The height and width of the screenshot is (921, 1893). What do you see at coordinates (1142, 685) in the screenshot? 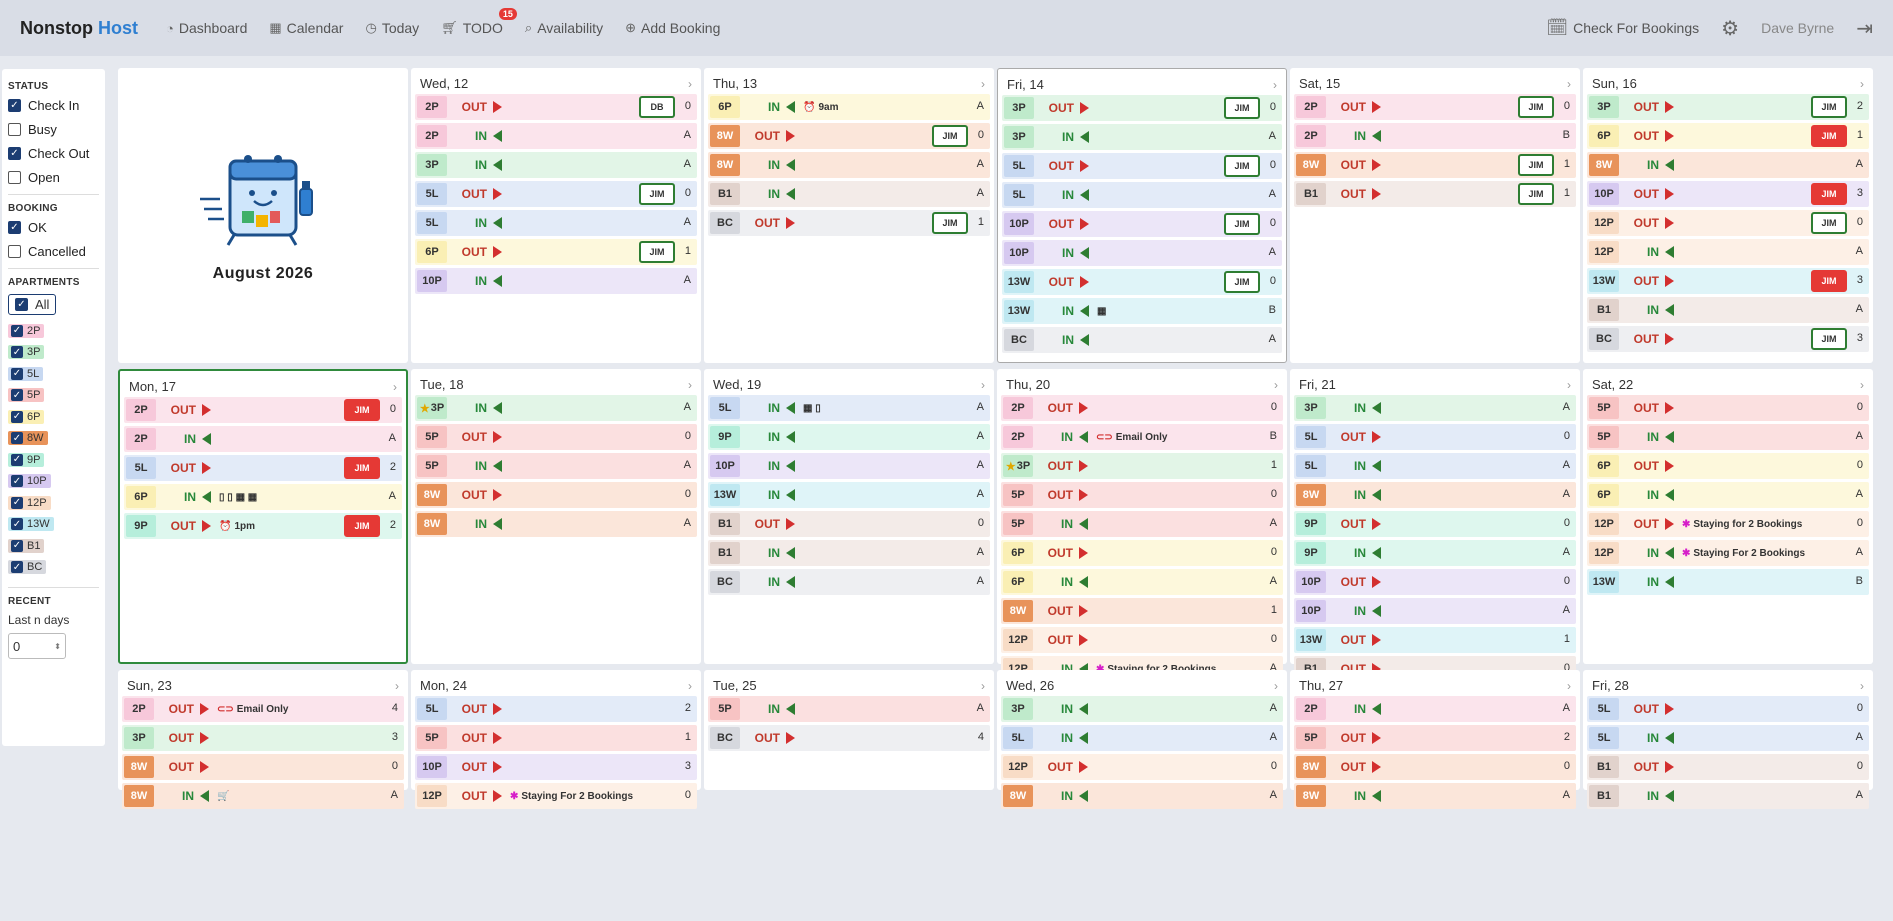
I see `day-header: Wed, 26 ›` at bounding box center [1142, 685].